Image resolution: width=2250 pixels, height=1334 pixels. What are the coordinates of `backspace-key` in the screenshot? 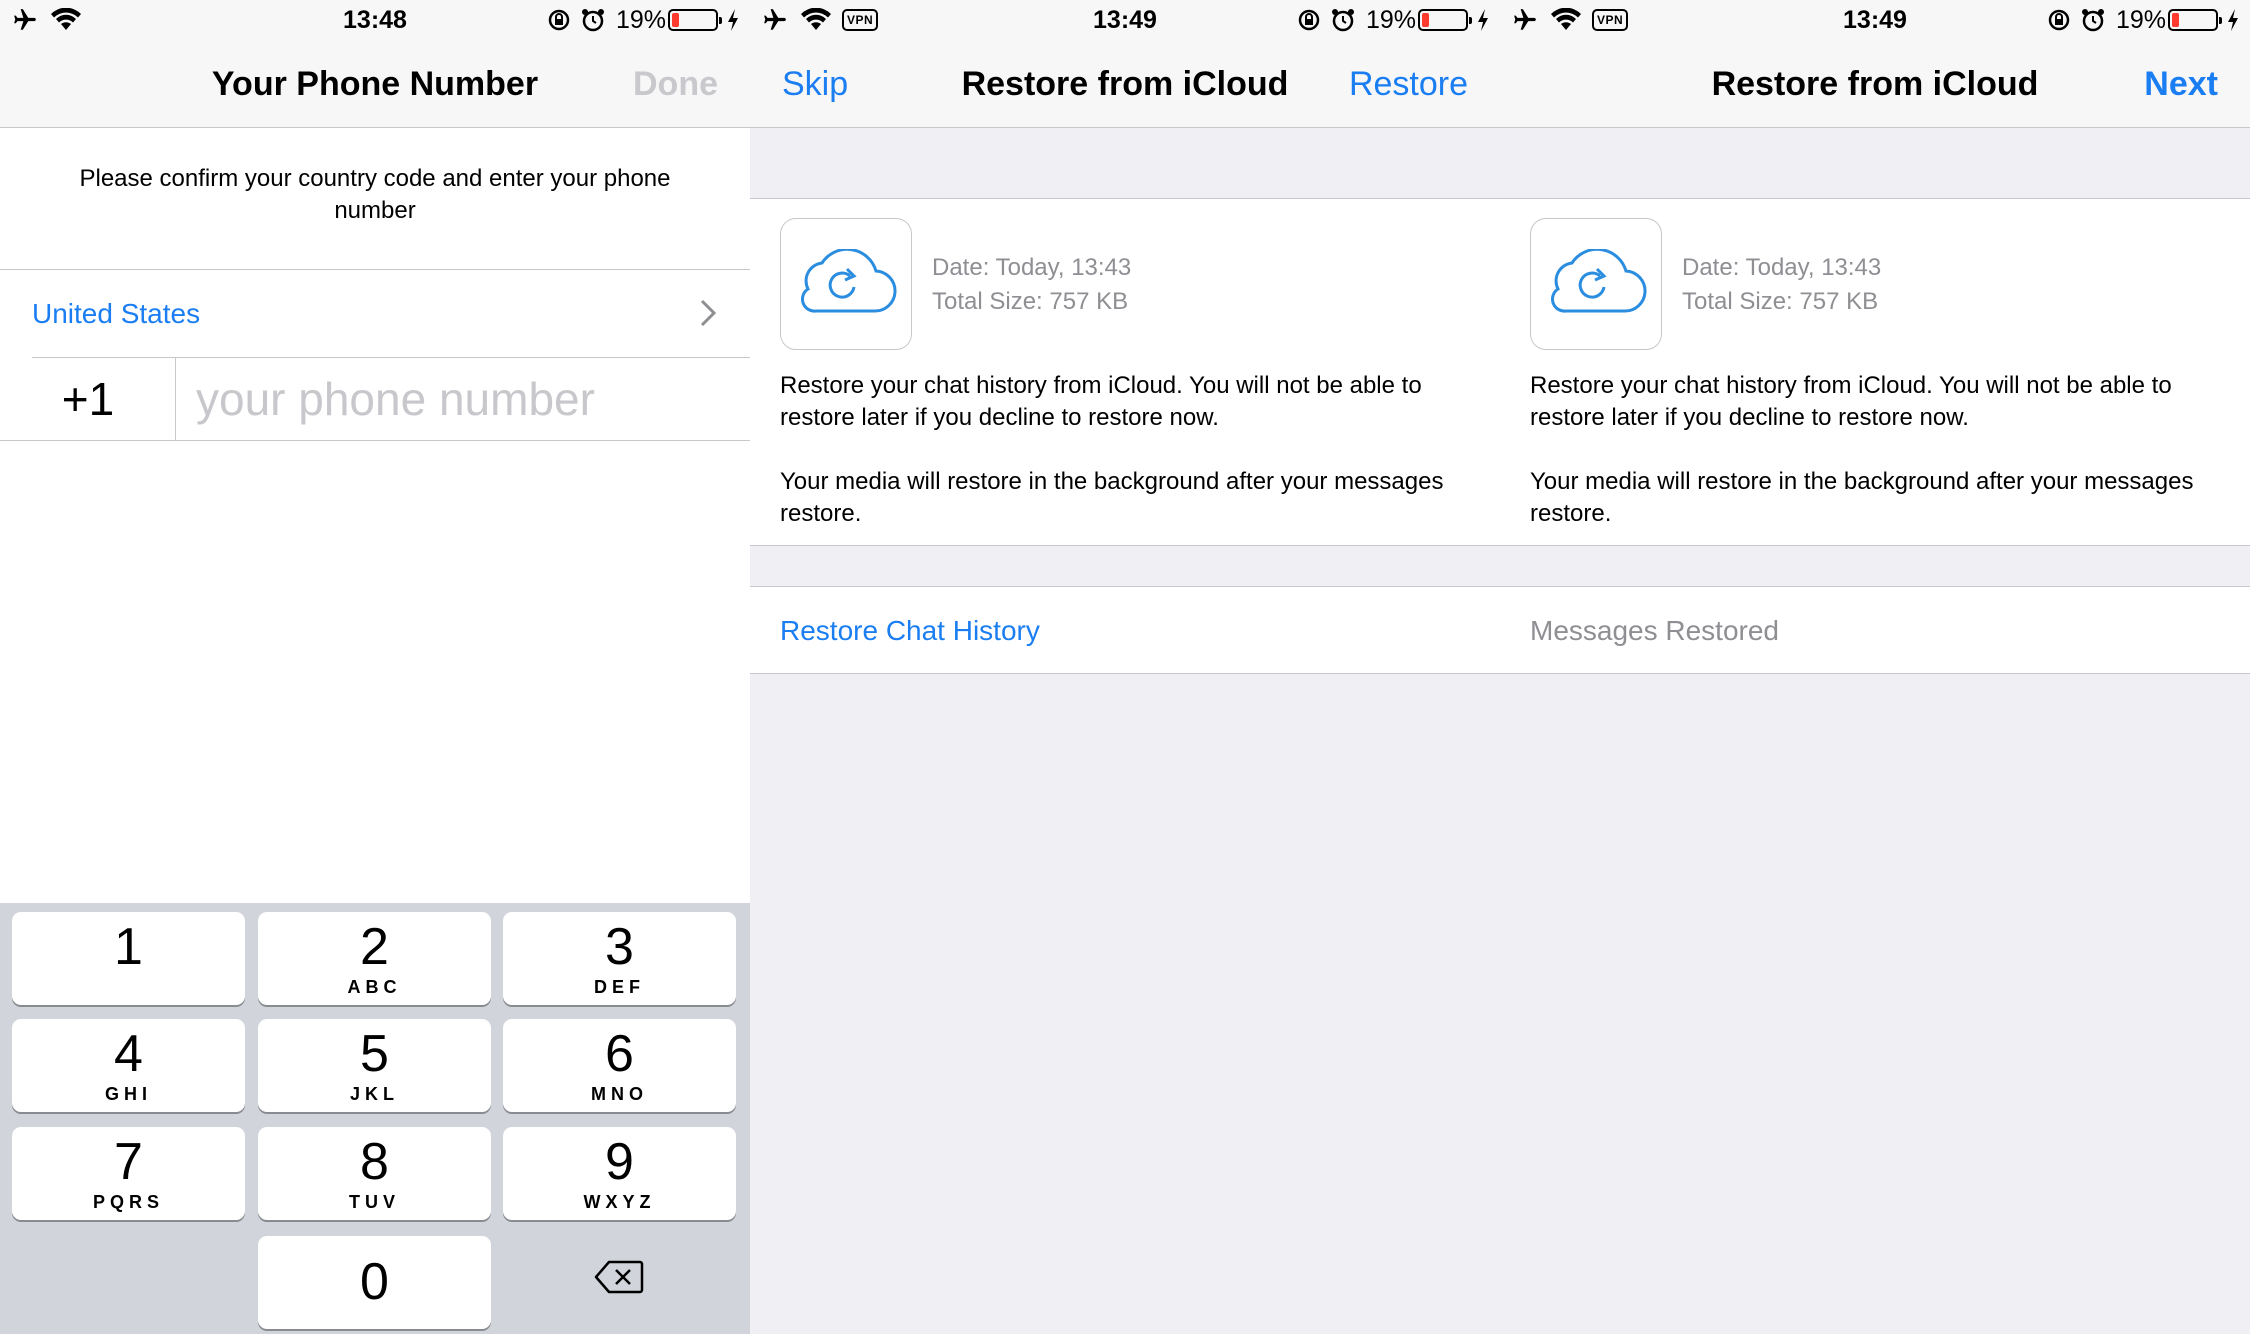 It's located at (618, 1279).